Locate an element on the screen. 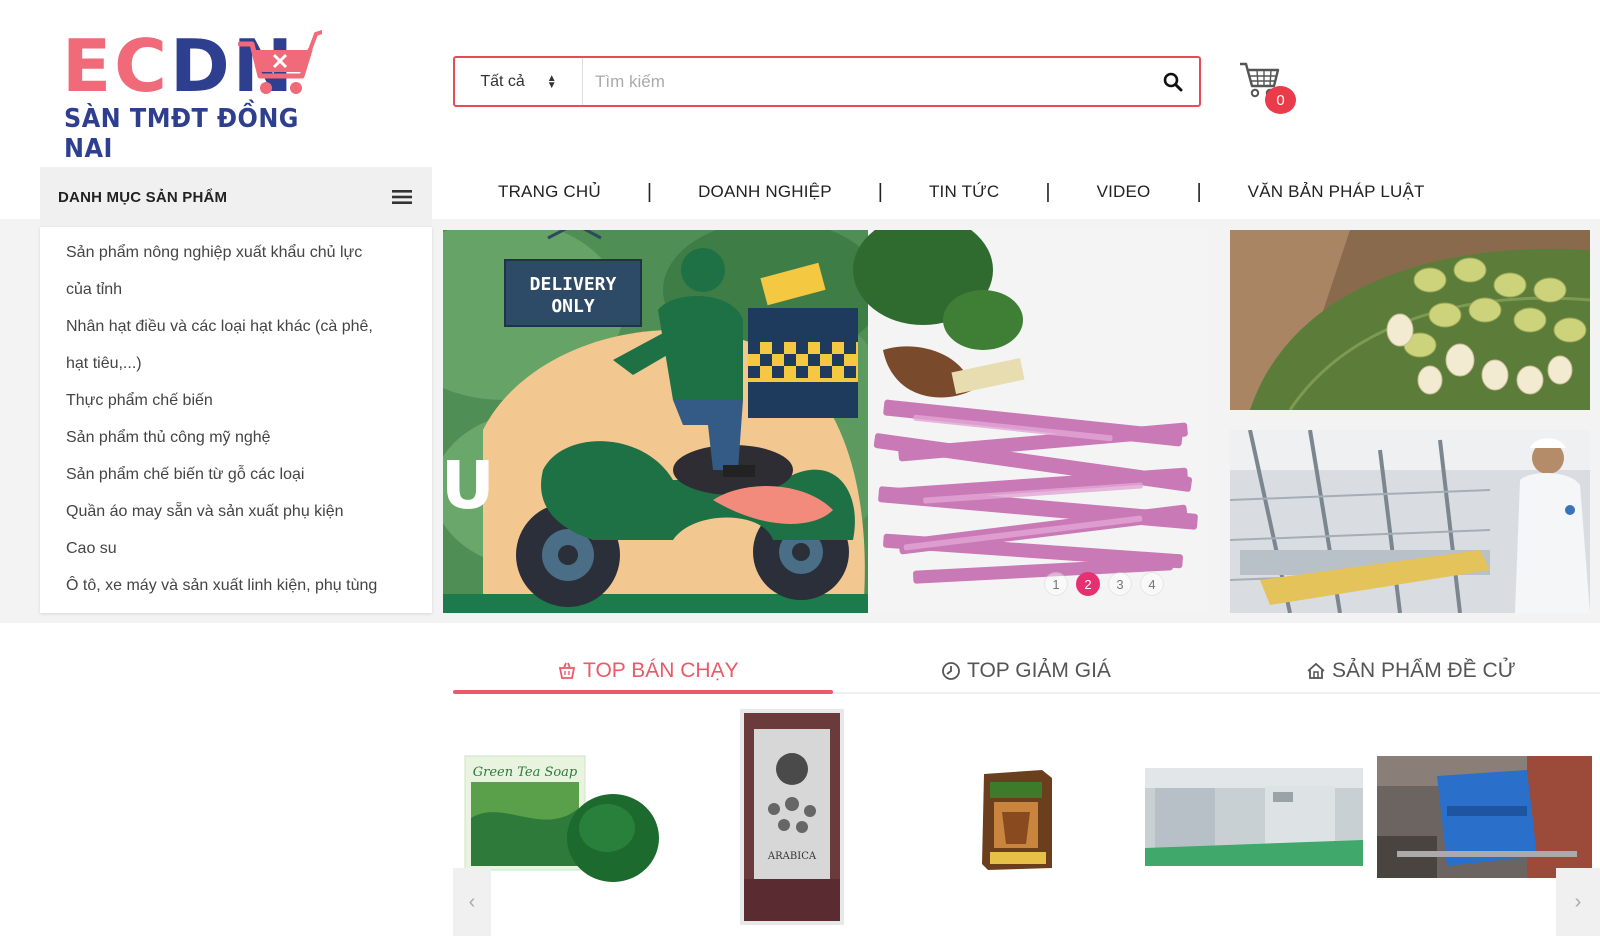  product-image-blue-machine is located at coordinates (1484, 817).